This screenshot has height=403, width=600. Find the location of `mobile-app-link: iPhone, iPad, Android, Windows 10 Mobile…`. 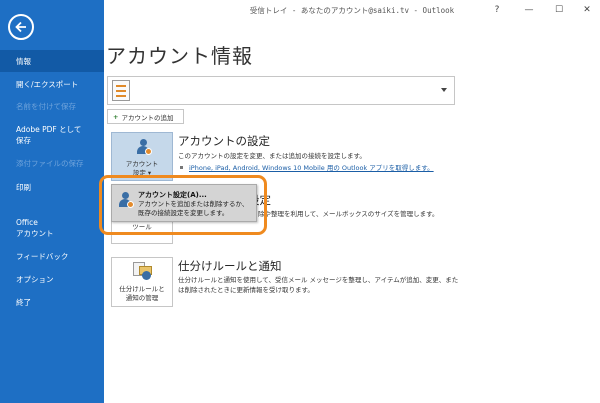

mobile-app-link: iPhone, iPad, Android, Windows 10 Mobile… is located at coordinates (311, 168).